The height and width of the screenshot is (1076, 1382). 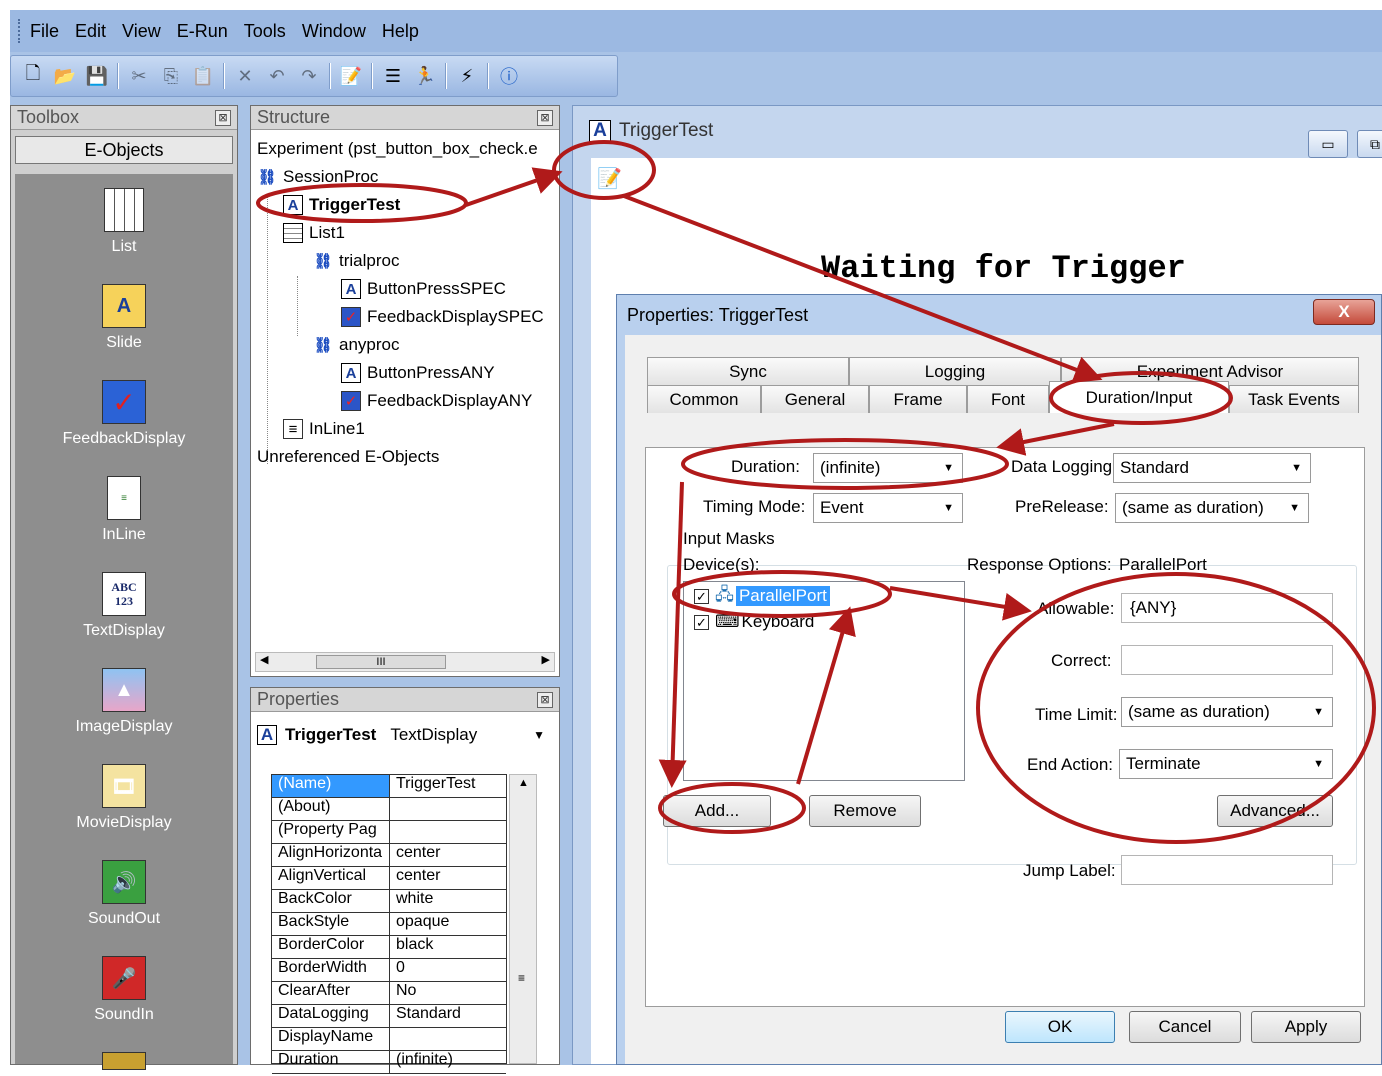 What do you see at coordinates (124, 798) in the screenshot?
I see `toolbox-item-moviedisplay: 🎞 MovieDisplay` at bounding box center [124, 798].